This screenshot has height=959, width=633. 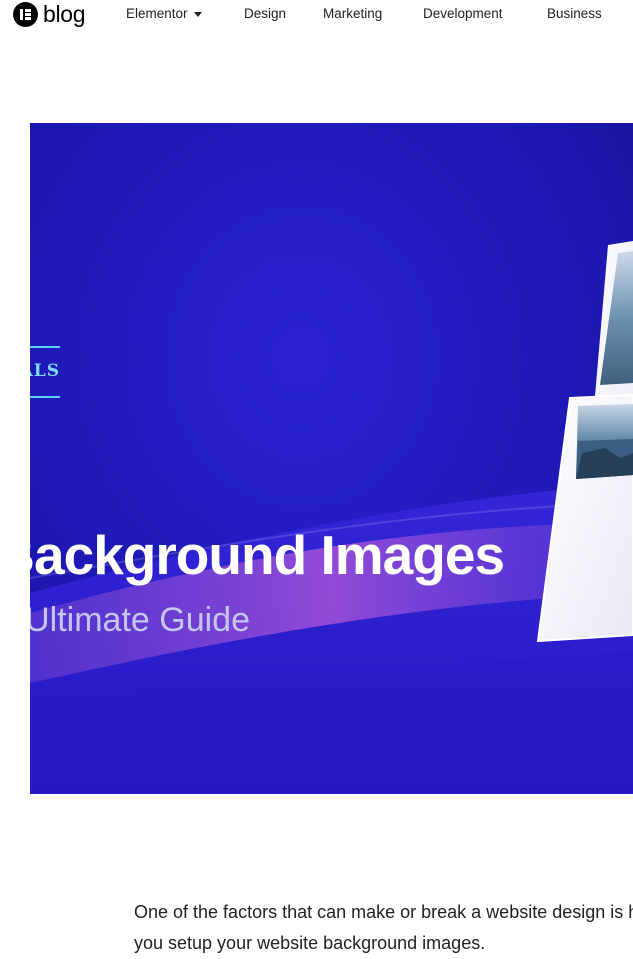 I want to click on blog-logo-link: blog, so click(x=49, y=14).